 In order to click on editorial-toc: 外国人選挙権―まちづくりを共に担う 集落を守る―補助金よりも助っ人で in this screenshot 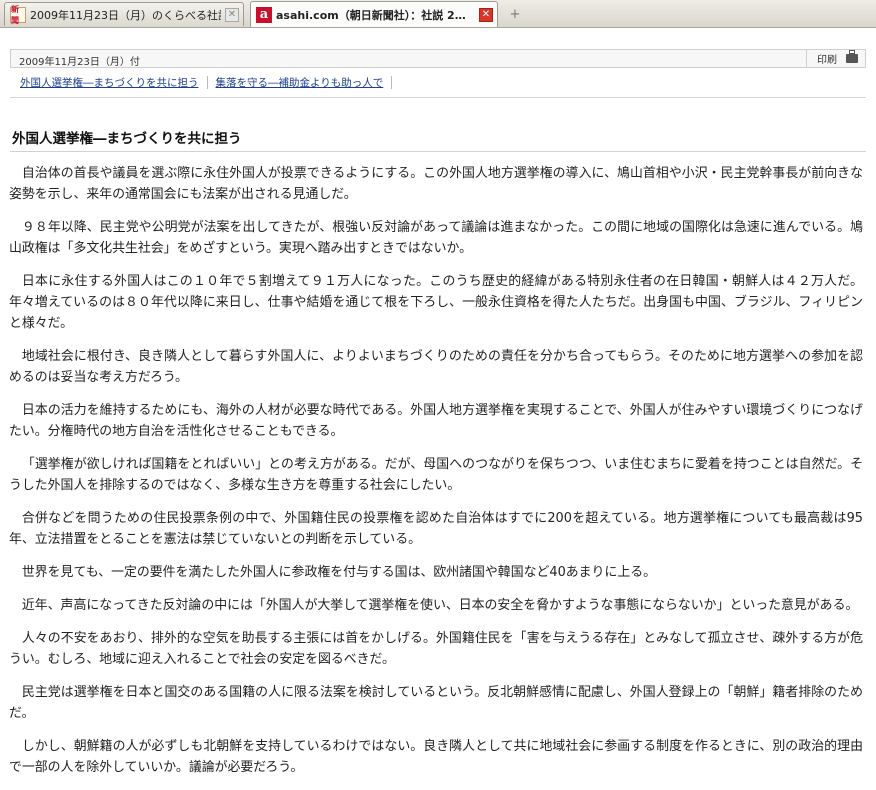, I will do `click(210, 82)`.